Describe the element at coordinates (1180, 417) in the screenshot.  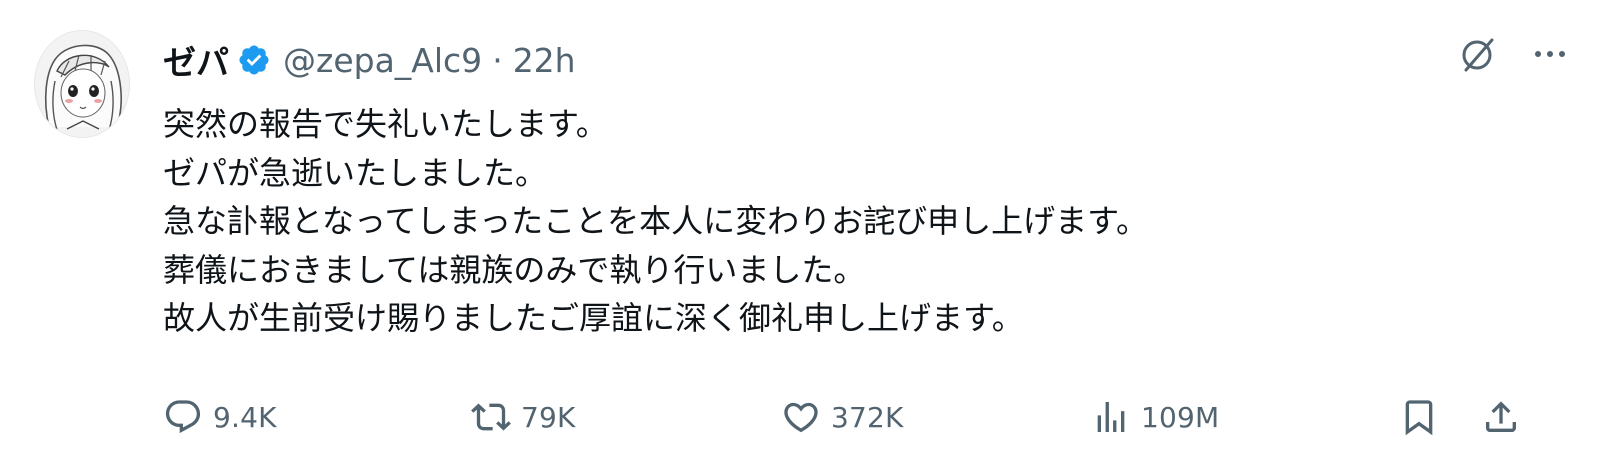
I see `views-count: 109M` at that location.